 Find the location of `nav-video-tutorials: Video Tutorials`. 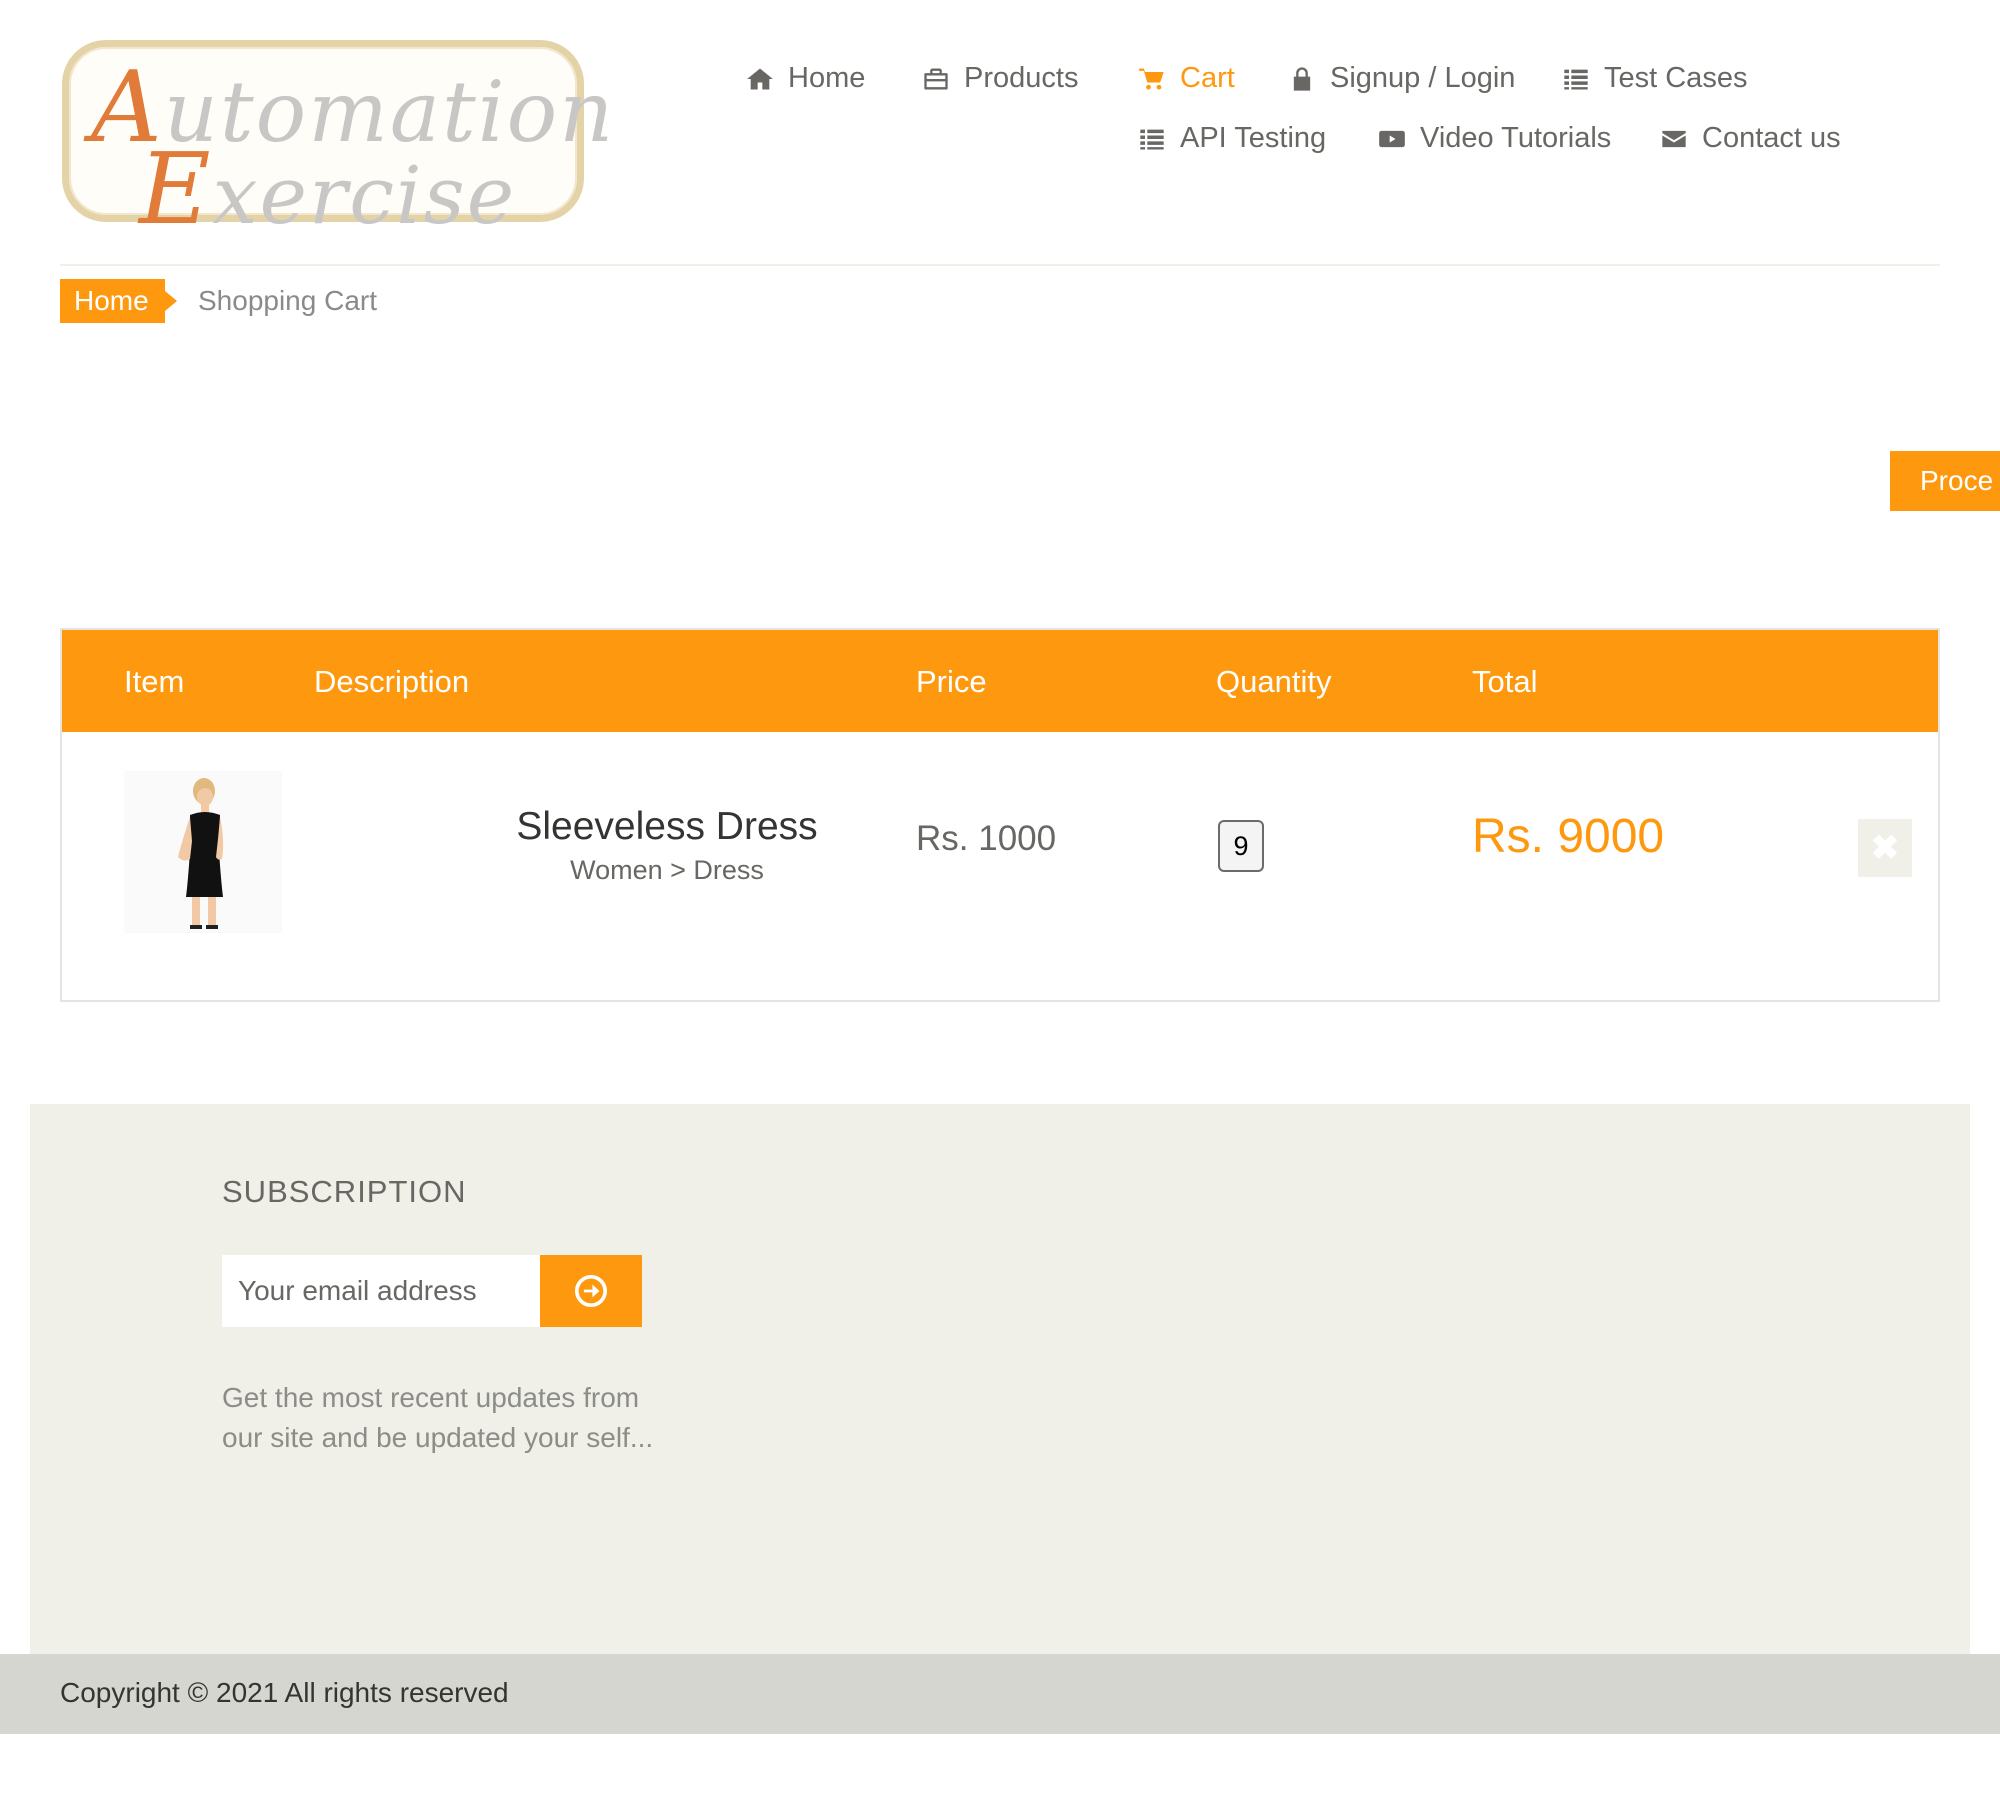

nav-video-tutorials: Video Tutorials is located at coordinates (1494, 138).